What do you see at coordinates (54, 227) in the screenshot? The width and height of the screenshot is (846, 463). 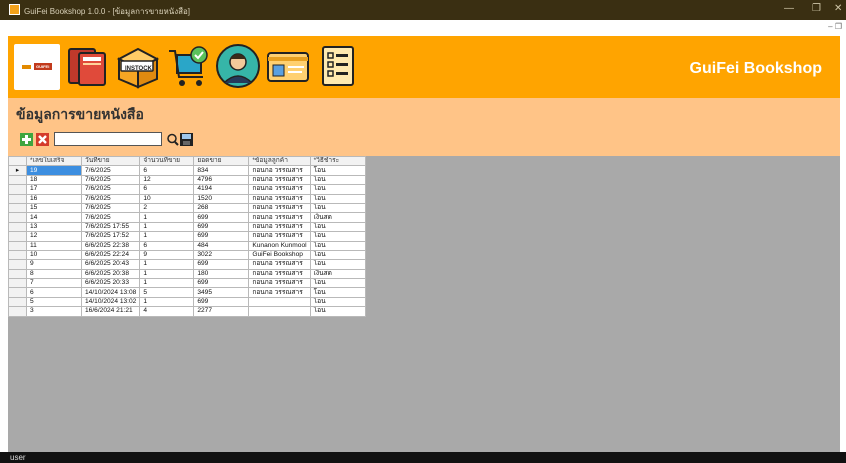 I see `table-cell: 13` at bounding box center [54, 227].